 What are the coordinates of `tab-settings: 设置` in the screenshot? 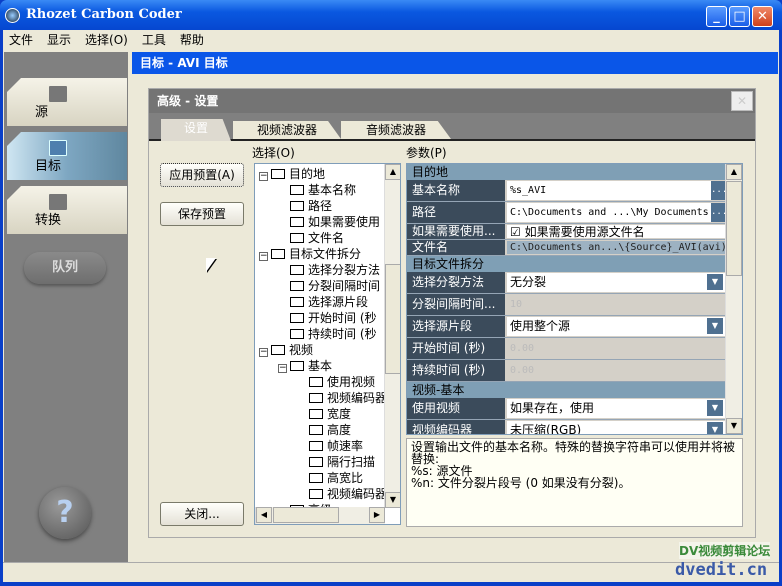 It's located at (196, 130).